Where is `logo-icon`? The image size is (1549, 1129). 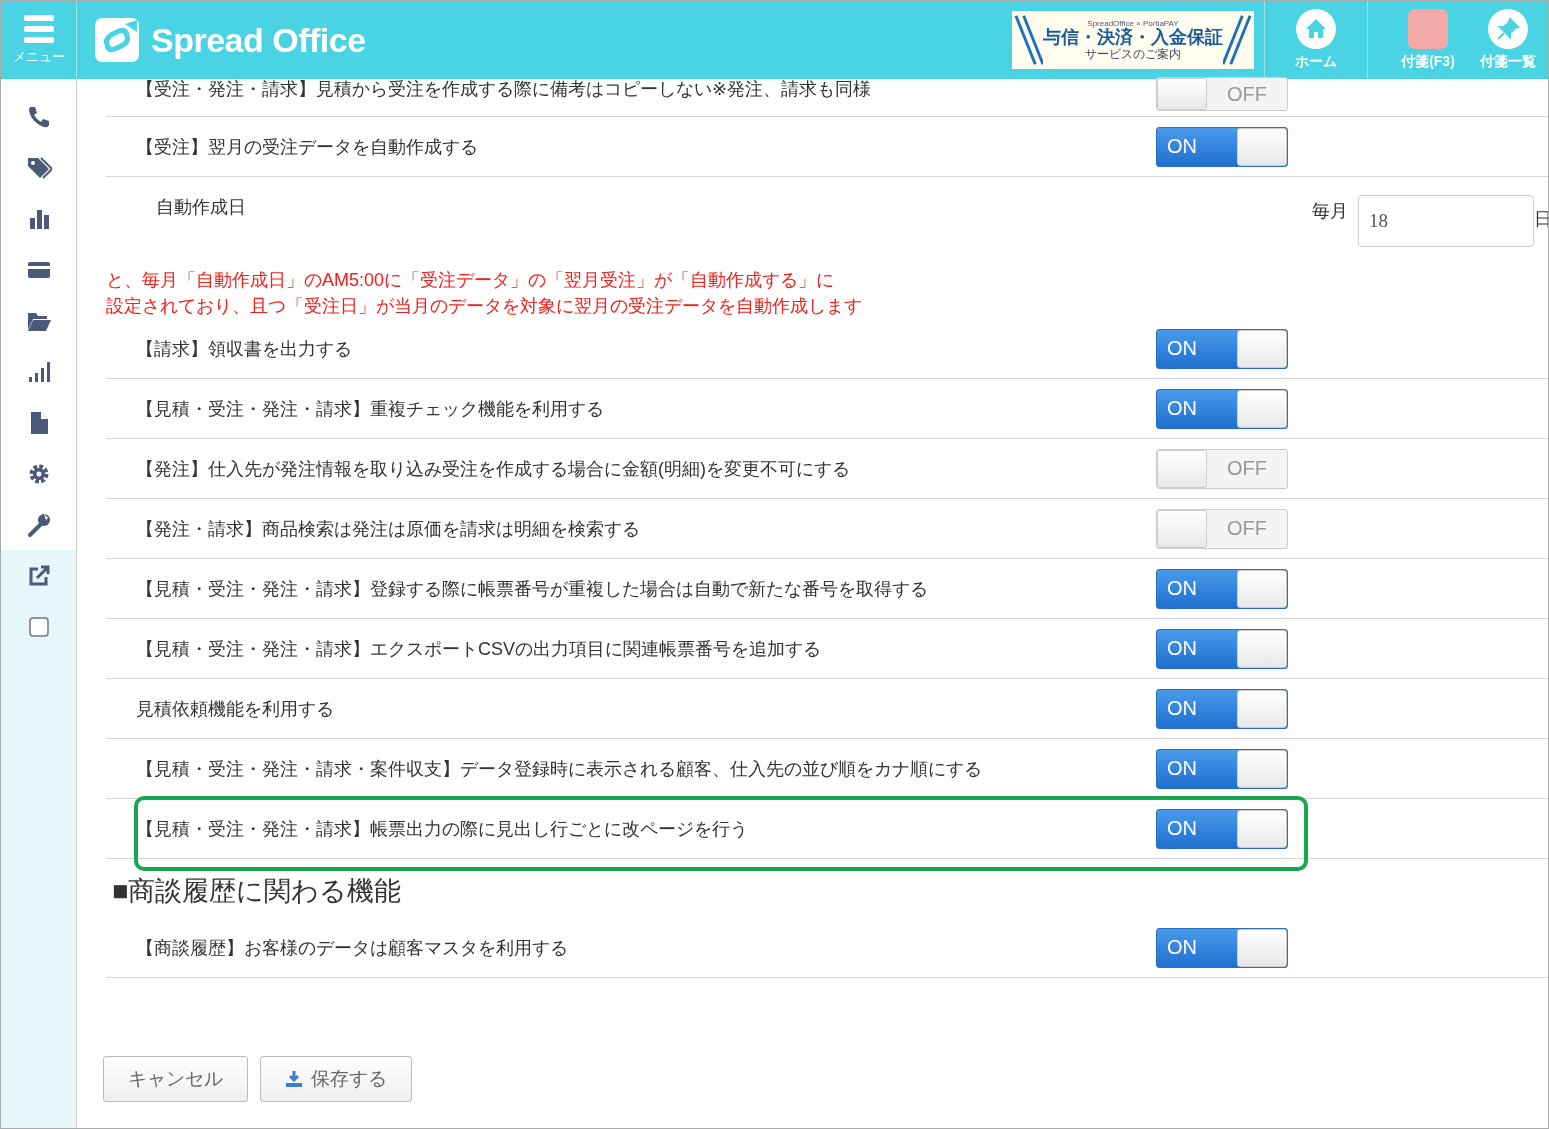
logo-icon is located at coordinates (118, 40).